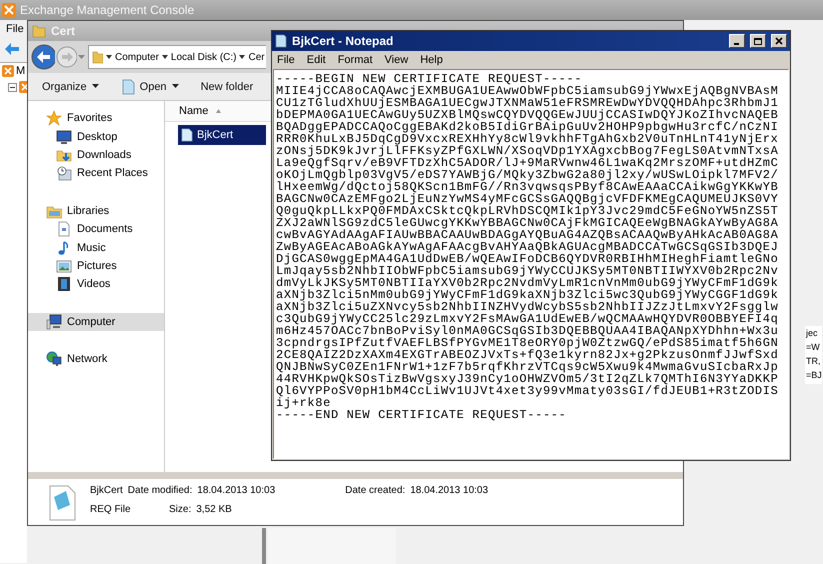  What do you see at coordinates (375, 490) in the screenshot?
I see `field-label: Date created:` at bounding box center [375, 490].